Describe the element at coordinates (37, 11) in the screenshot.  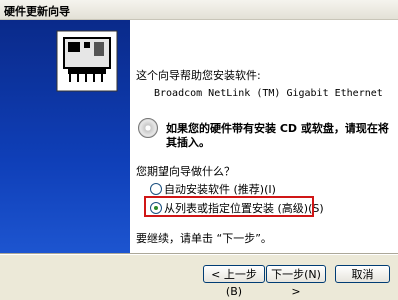
I see `window-title: 硬件更新向导` at that location.